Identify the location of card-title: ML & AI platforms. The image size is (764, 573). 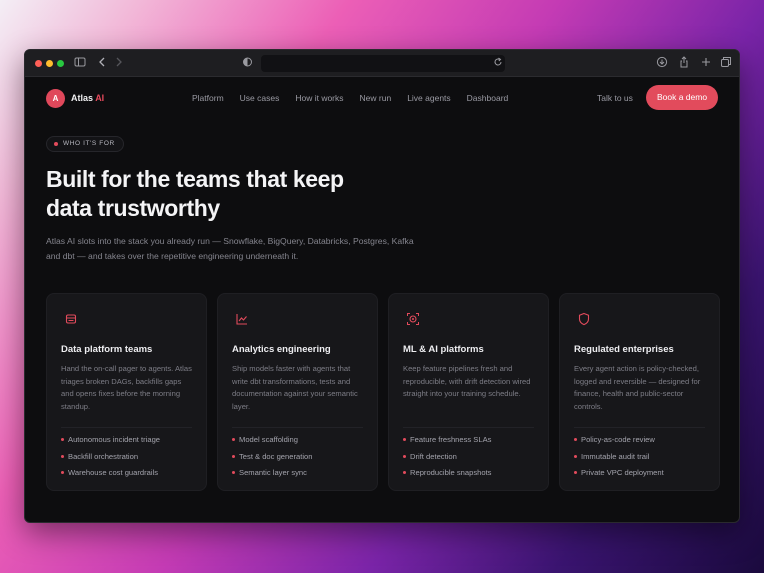
(443, 349).